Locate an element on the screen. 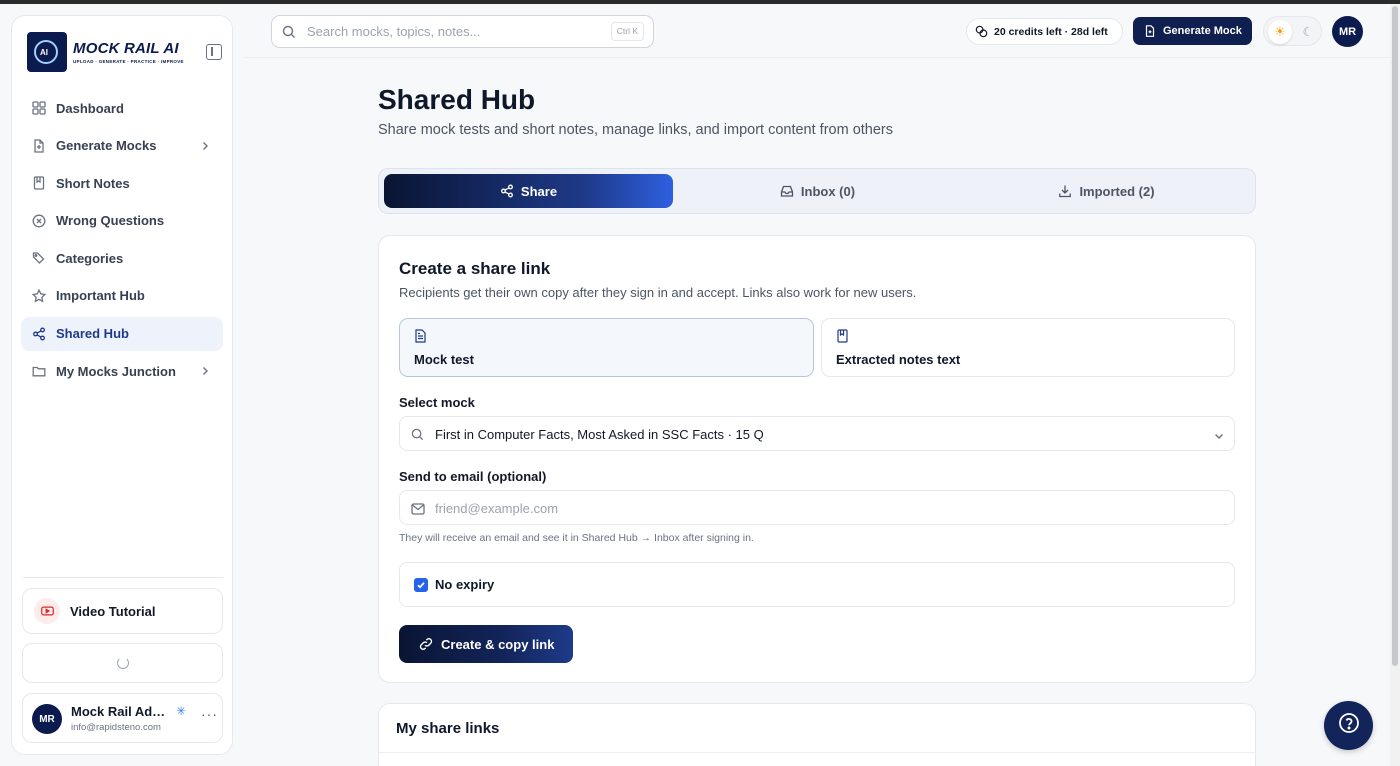  sidebar-item-important-hub: Important Hub is located at coordinates (122, 296).